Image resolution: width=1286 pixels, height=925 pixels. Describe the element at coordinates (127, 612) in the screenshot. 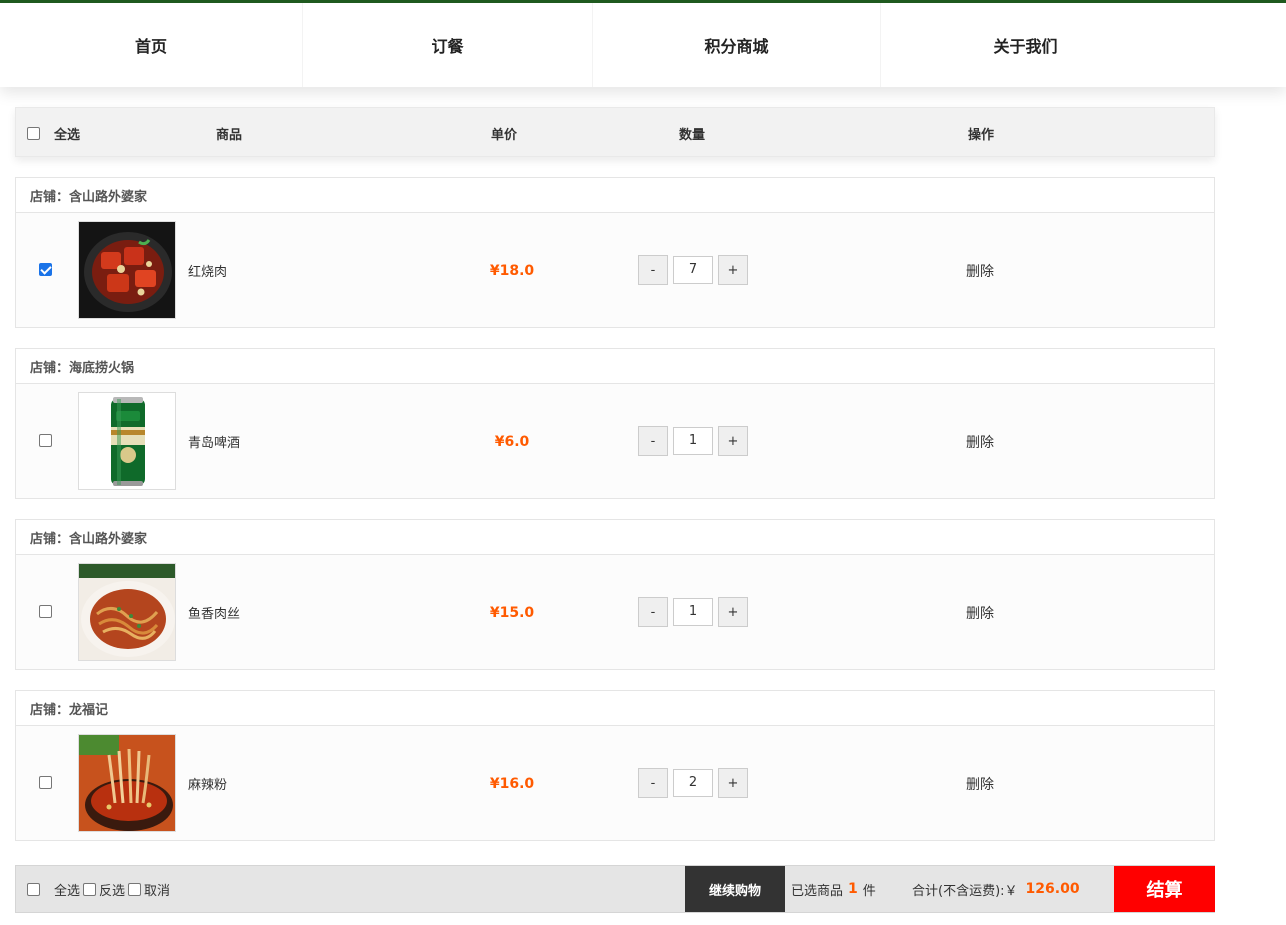

I see `shredded-pork-image` at that location.